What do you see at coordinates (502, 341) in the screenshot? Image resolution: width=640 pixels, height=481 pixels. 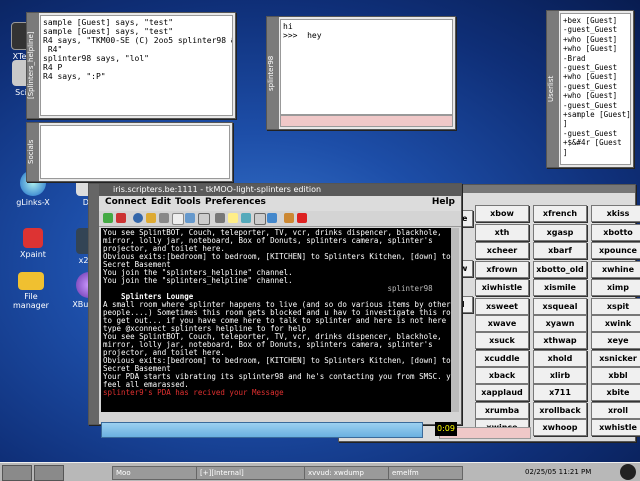 I see `social-button-xsuck: xsuck` at bounding box center [502, 341].